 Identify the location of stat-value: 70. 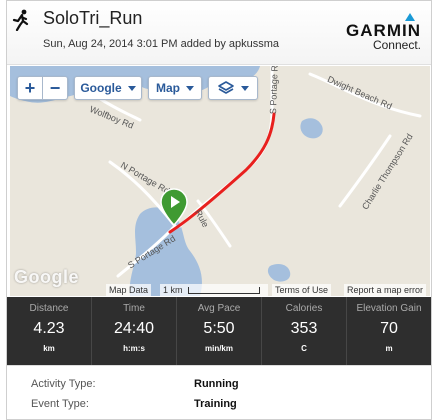
(389, 328).